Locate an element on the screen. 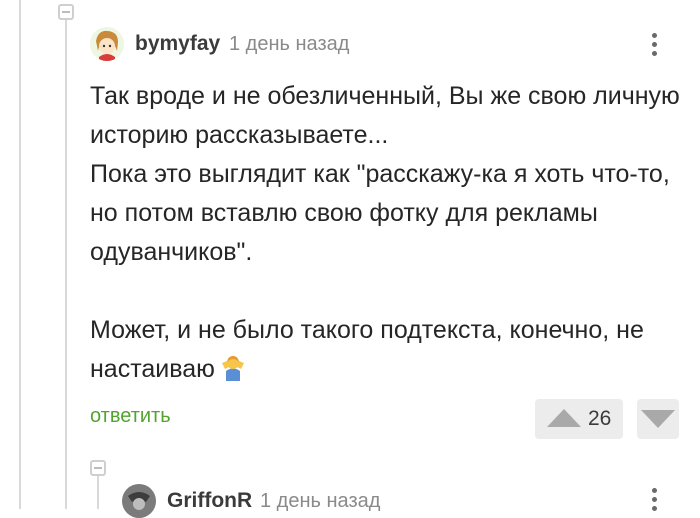 This screenshot has height=518, width=700. rating-count: 26 is located at coordinates (600, 418).